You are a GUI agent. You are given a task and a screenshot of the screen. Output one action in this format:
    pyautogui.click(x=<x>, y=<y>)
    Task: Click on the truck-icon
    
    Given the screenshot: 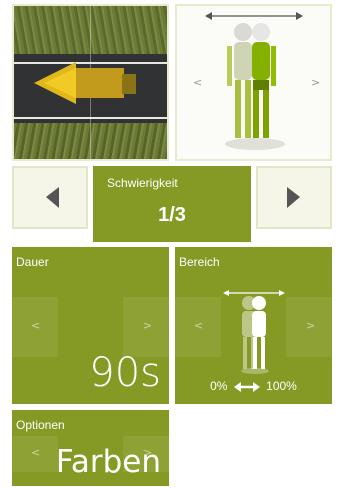 What is the action you would take?
    pyautogui.click(x=85, y=83)
    